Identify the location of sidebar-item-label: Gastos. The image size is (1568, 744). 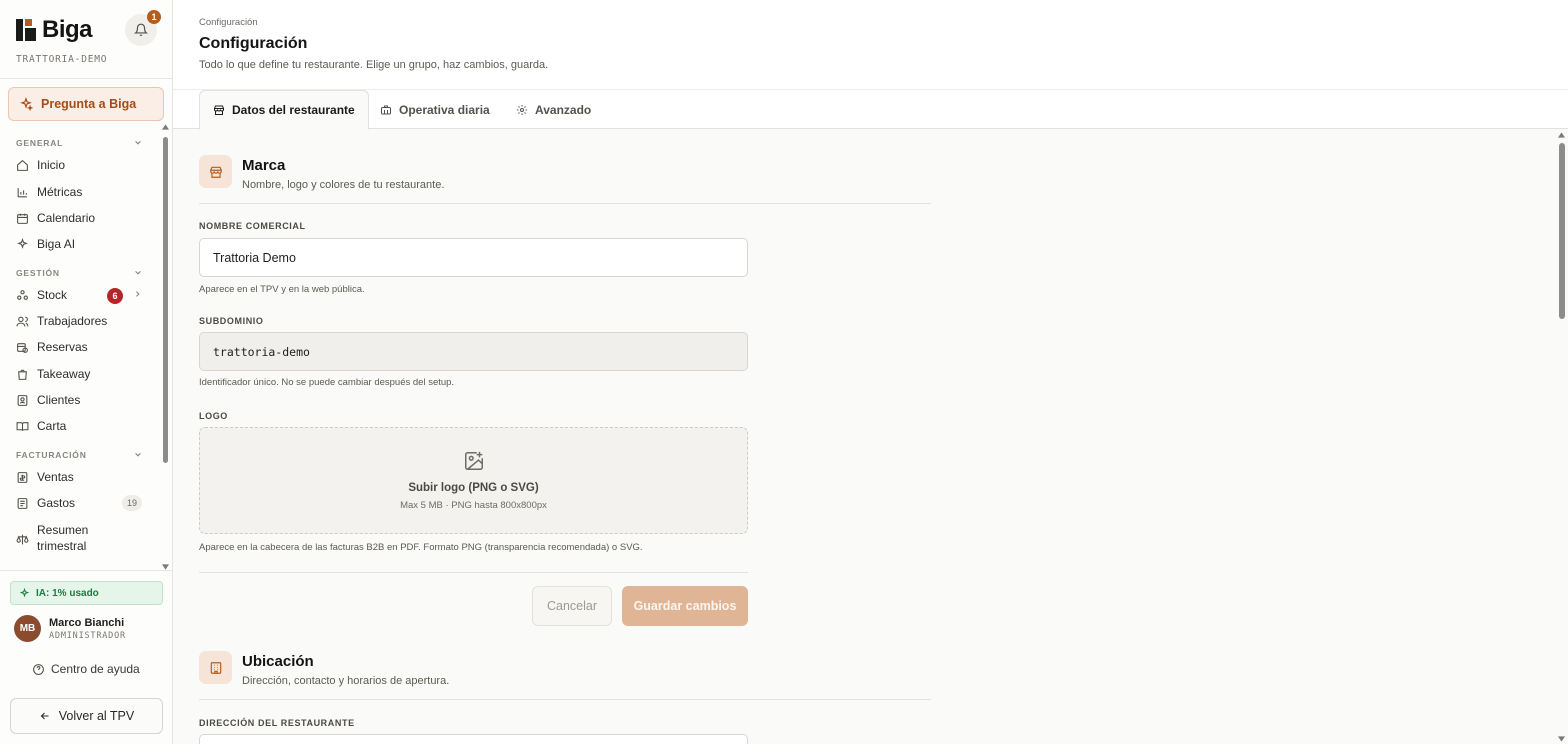
(56, 503).